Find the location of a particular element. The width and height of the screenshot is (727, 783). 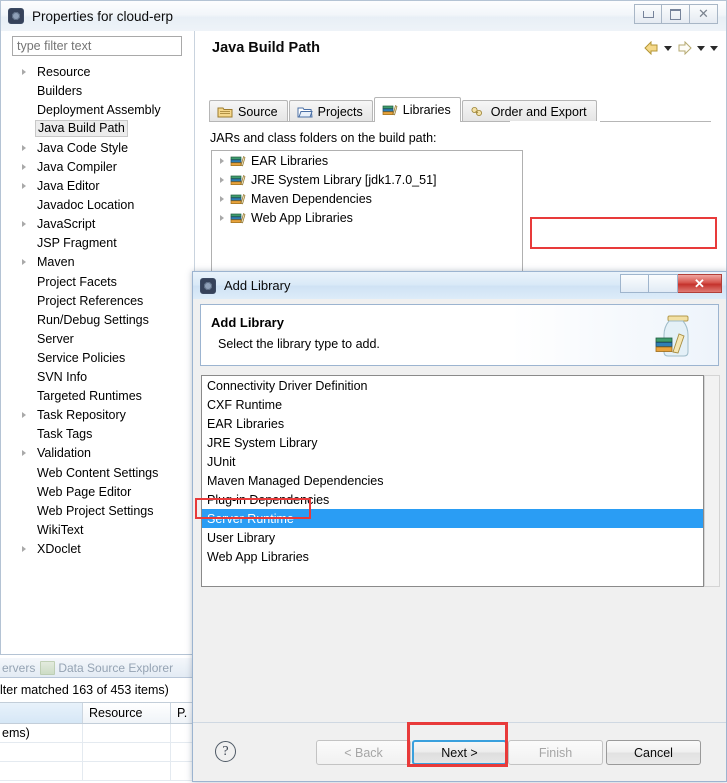

table-header-row: Resource P. is located at coordinates (100, 713).